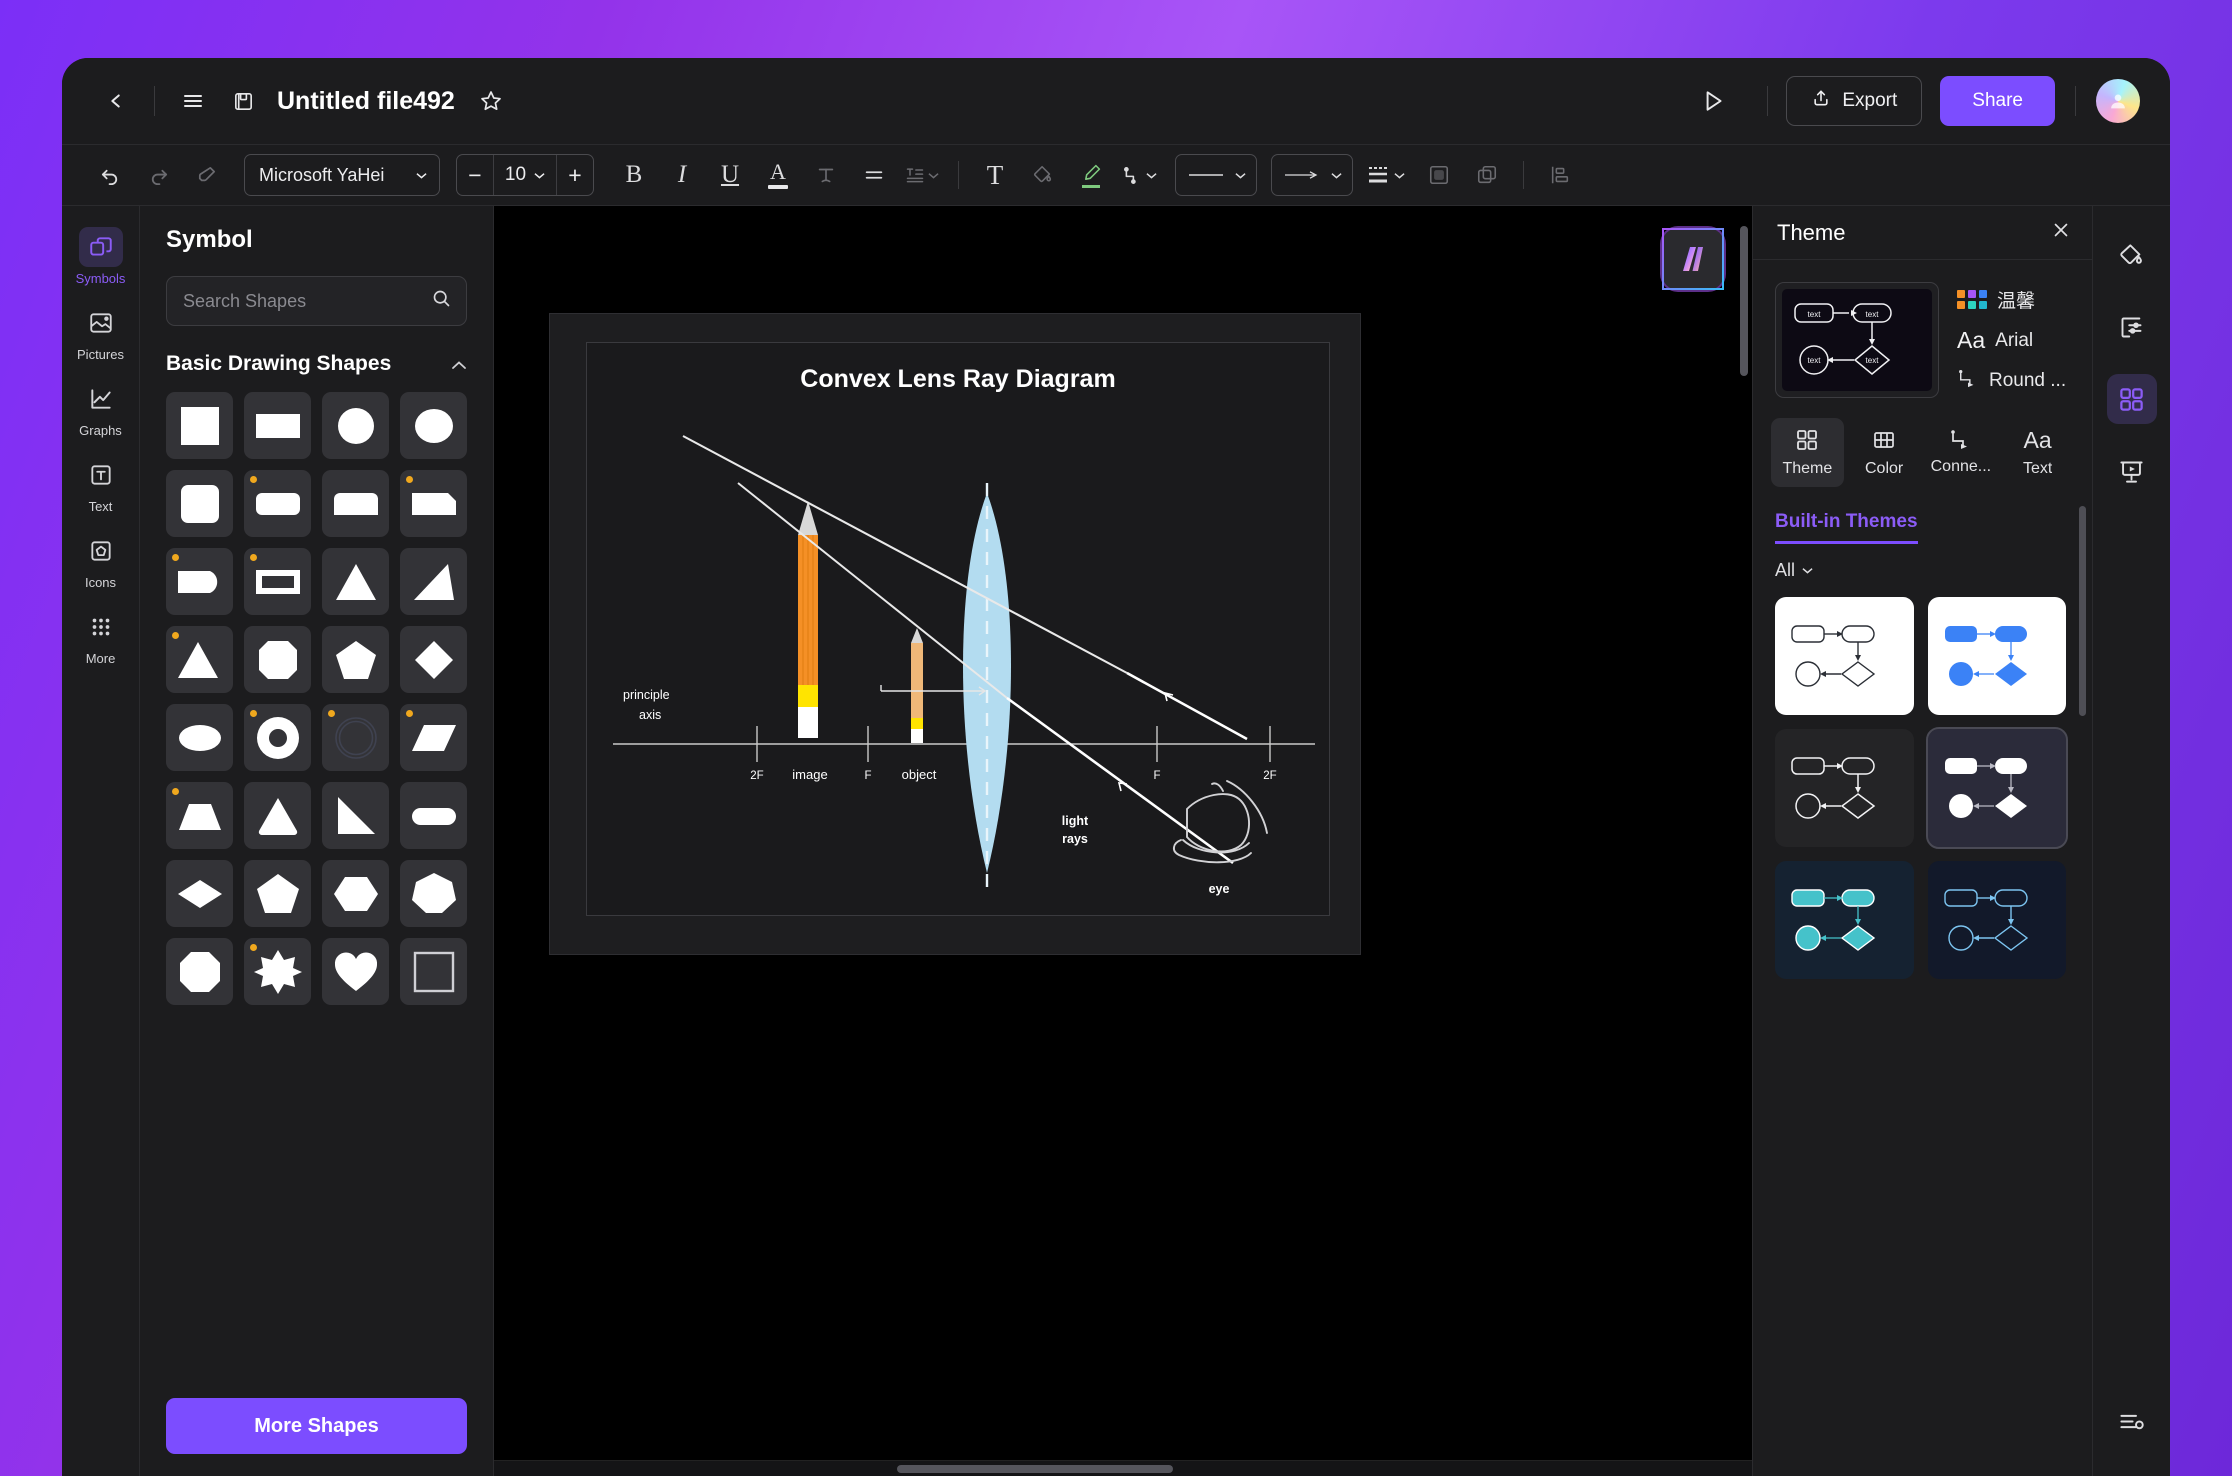  Describe the element at coordinates (355, 425) in the screenshot. I see `shape-tile-circle` at that location.